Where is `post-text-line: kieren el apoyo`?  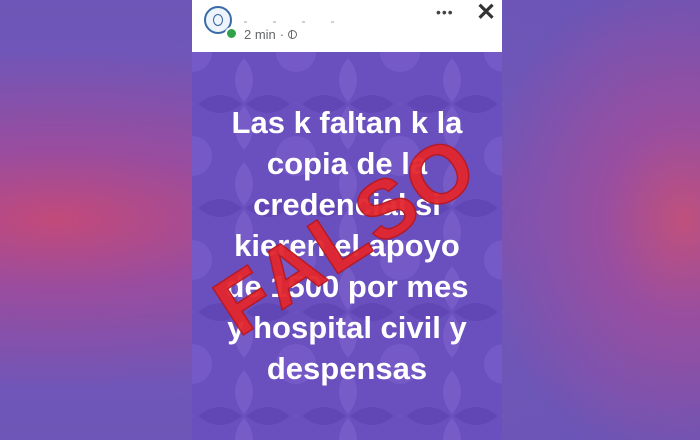 post-text-line: kieren el apoyo is located at coordinates (347, 245).